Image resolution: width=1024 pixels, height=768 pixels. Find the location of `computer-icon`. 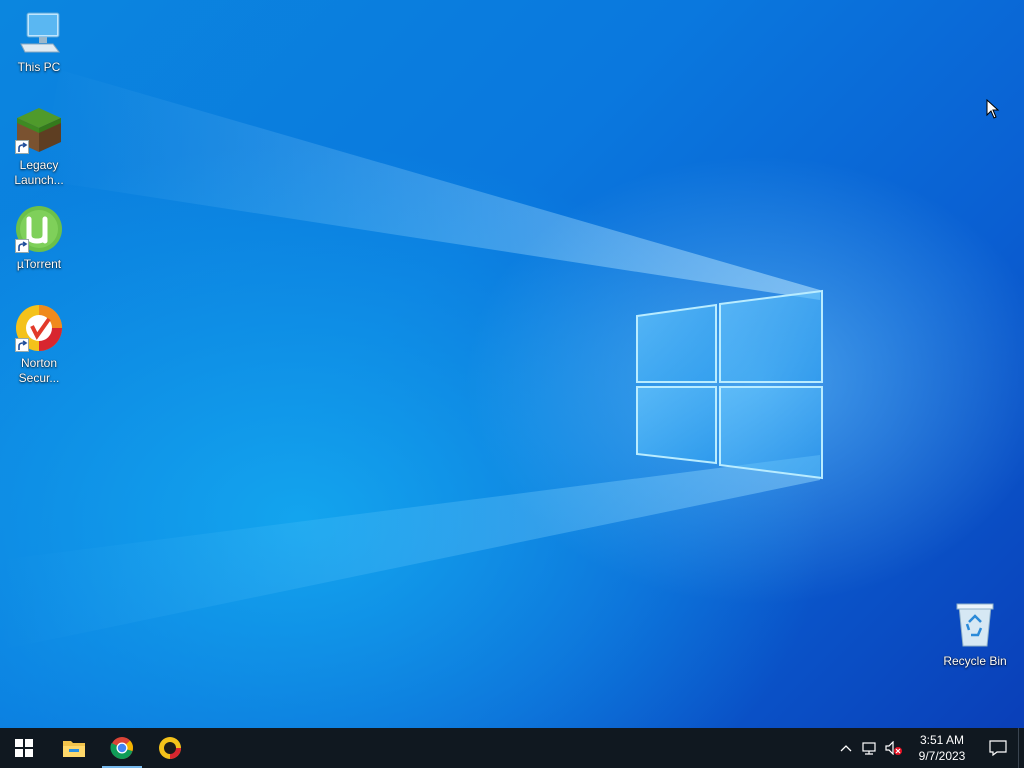

computer-icon is located at coordinates (39, 32).